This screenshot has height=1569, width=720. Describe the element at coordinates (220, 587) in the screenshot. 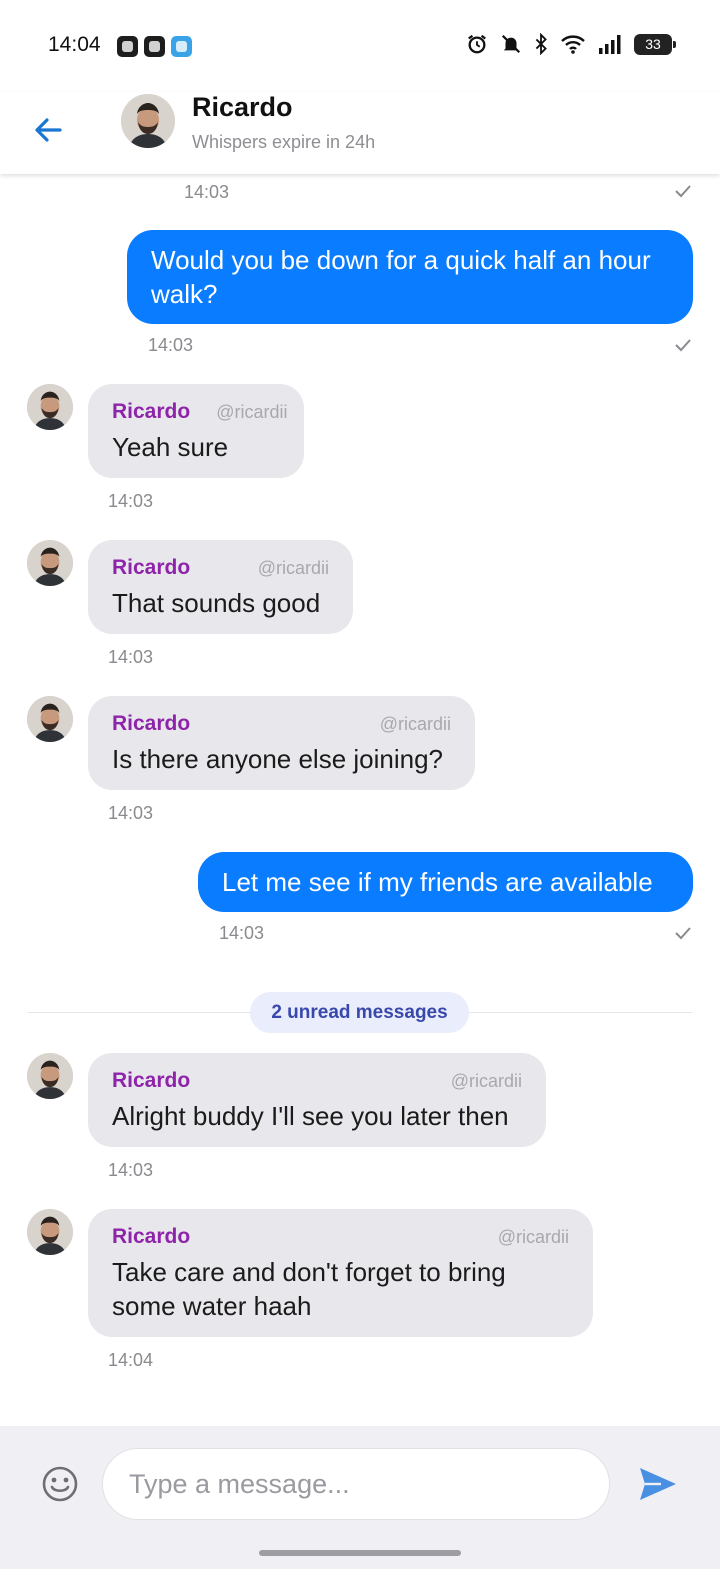

I see `incoming-message: Ricardo @ricardii That sounds good` at that location.